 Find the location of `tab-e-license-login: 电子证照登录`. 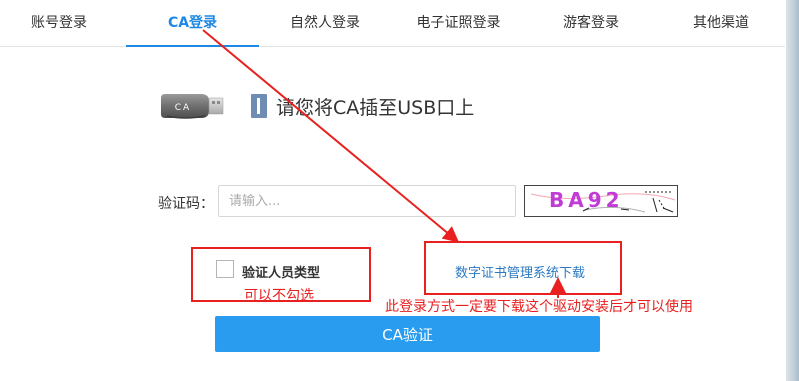

tab-e-license-login: 电子证照登录 is located at coordinates (458, 23).